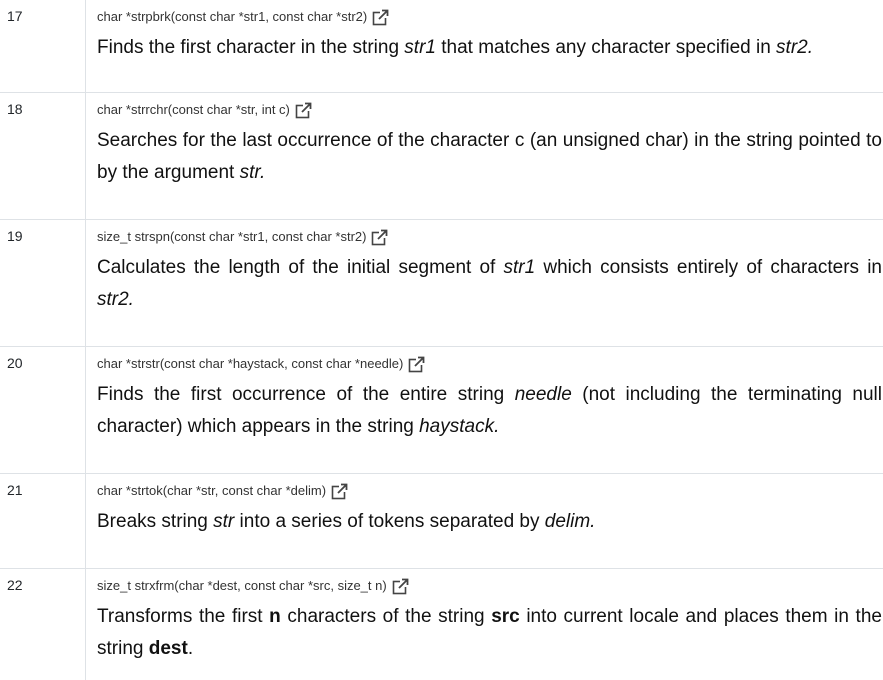  I want to click on row-number: 20, so click(43, 410).